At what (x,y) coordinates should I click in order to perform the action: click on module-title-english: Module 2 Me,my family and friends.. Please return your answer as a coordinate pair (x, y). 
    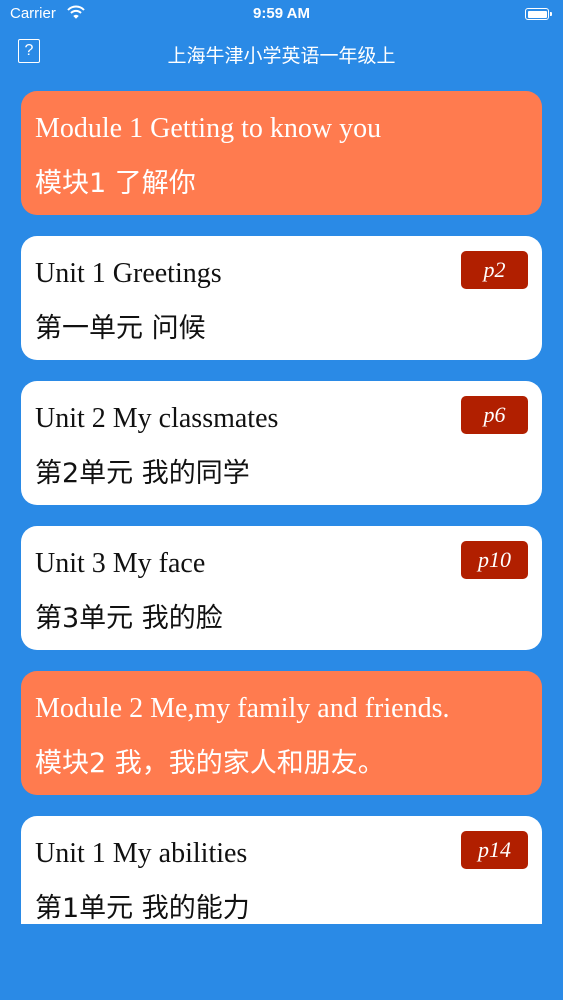
    Looking at the image, I should click on (242, 708).